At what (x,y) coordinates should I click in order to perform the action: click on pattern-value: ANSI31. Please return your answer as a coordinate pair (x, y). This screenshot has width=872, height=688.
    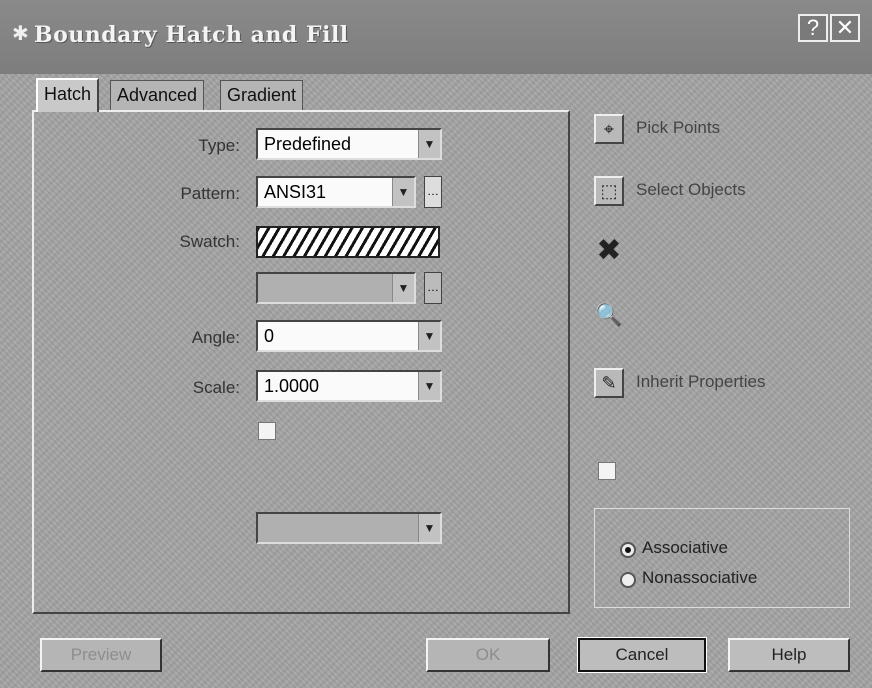
    Looking at the image, I should click on (295, 192).